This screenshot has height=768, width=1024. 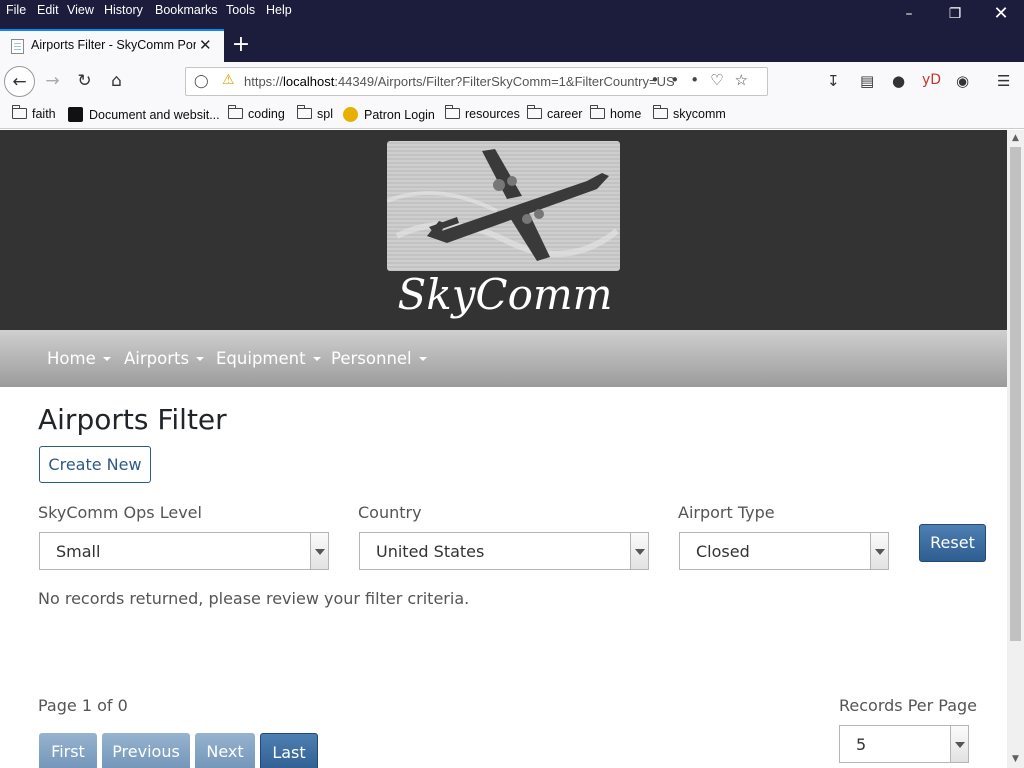 What do you see at coordinates (504, 551) in the screenshot?
I see `country-select: United States` at bounding box center [504, 551].